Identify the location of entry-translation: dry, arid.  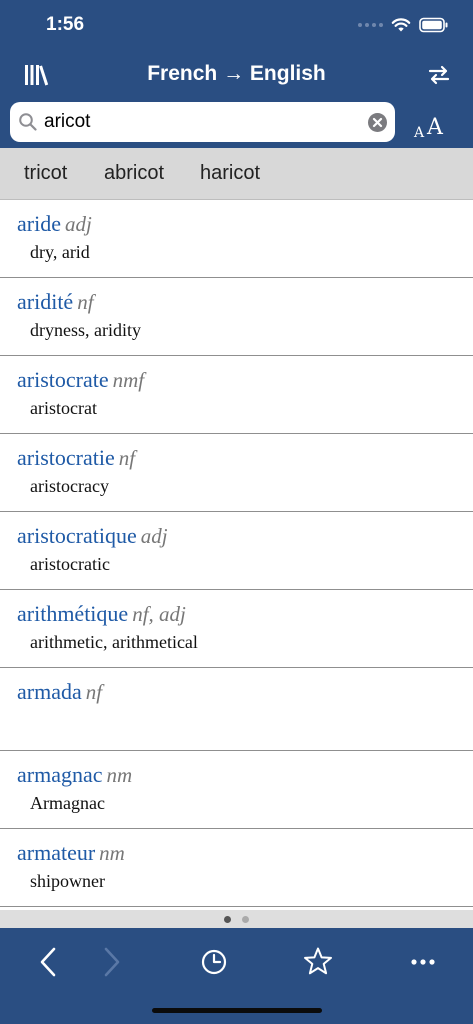
(60, 252).